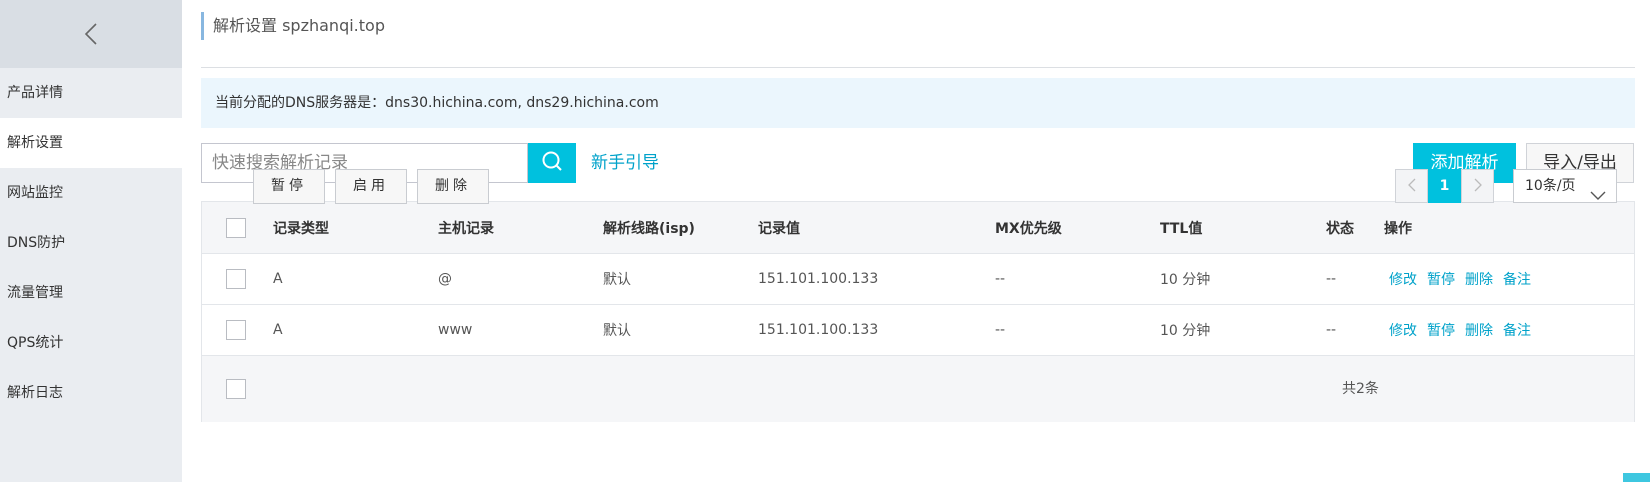  Describe the element at coordinates (1598, 197) in the screenshot. I see `chevron-down-icon` at that location.